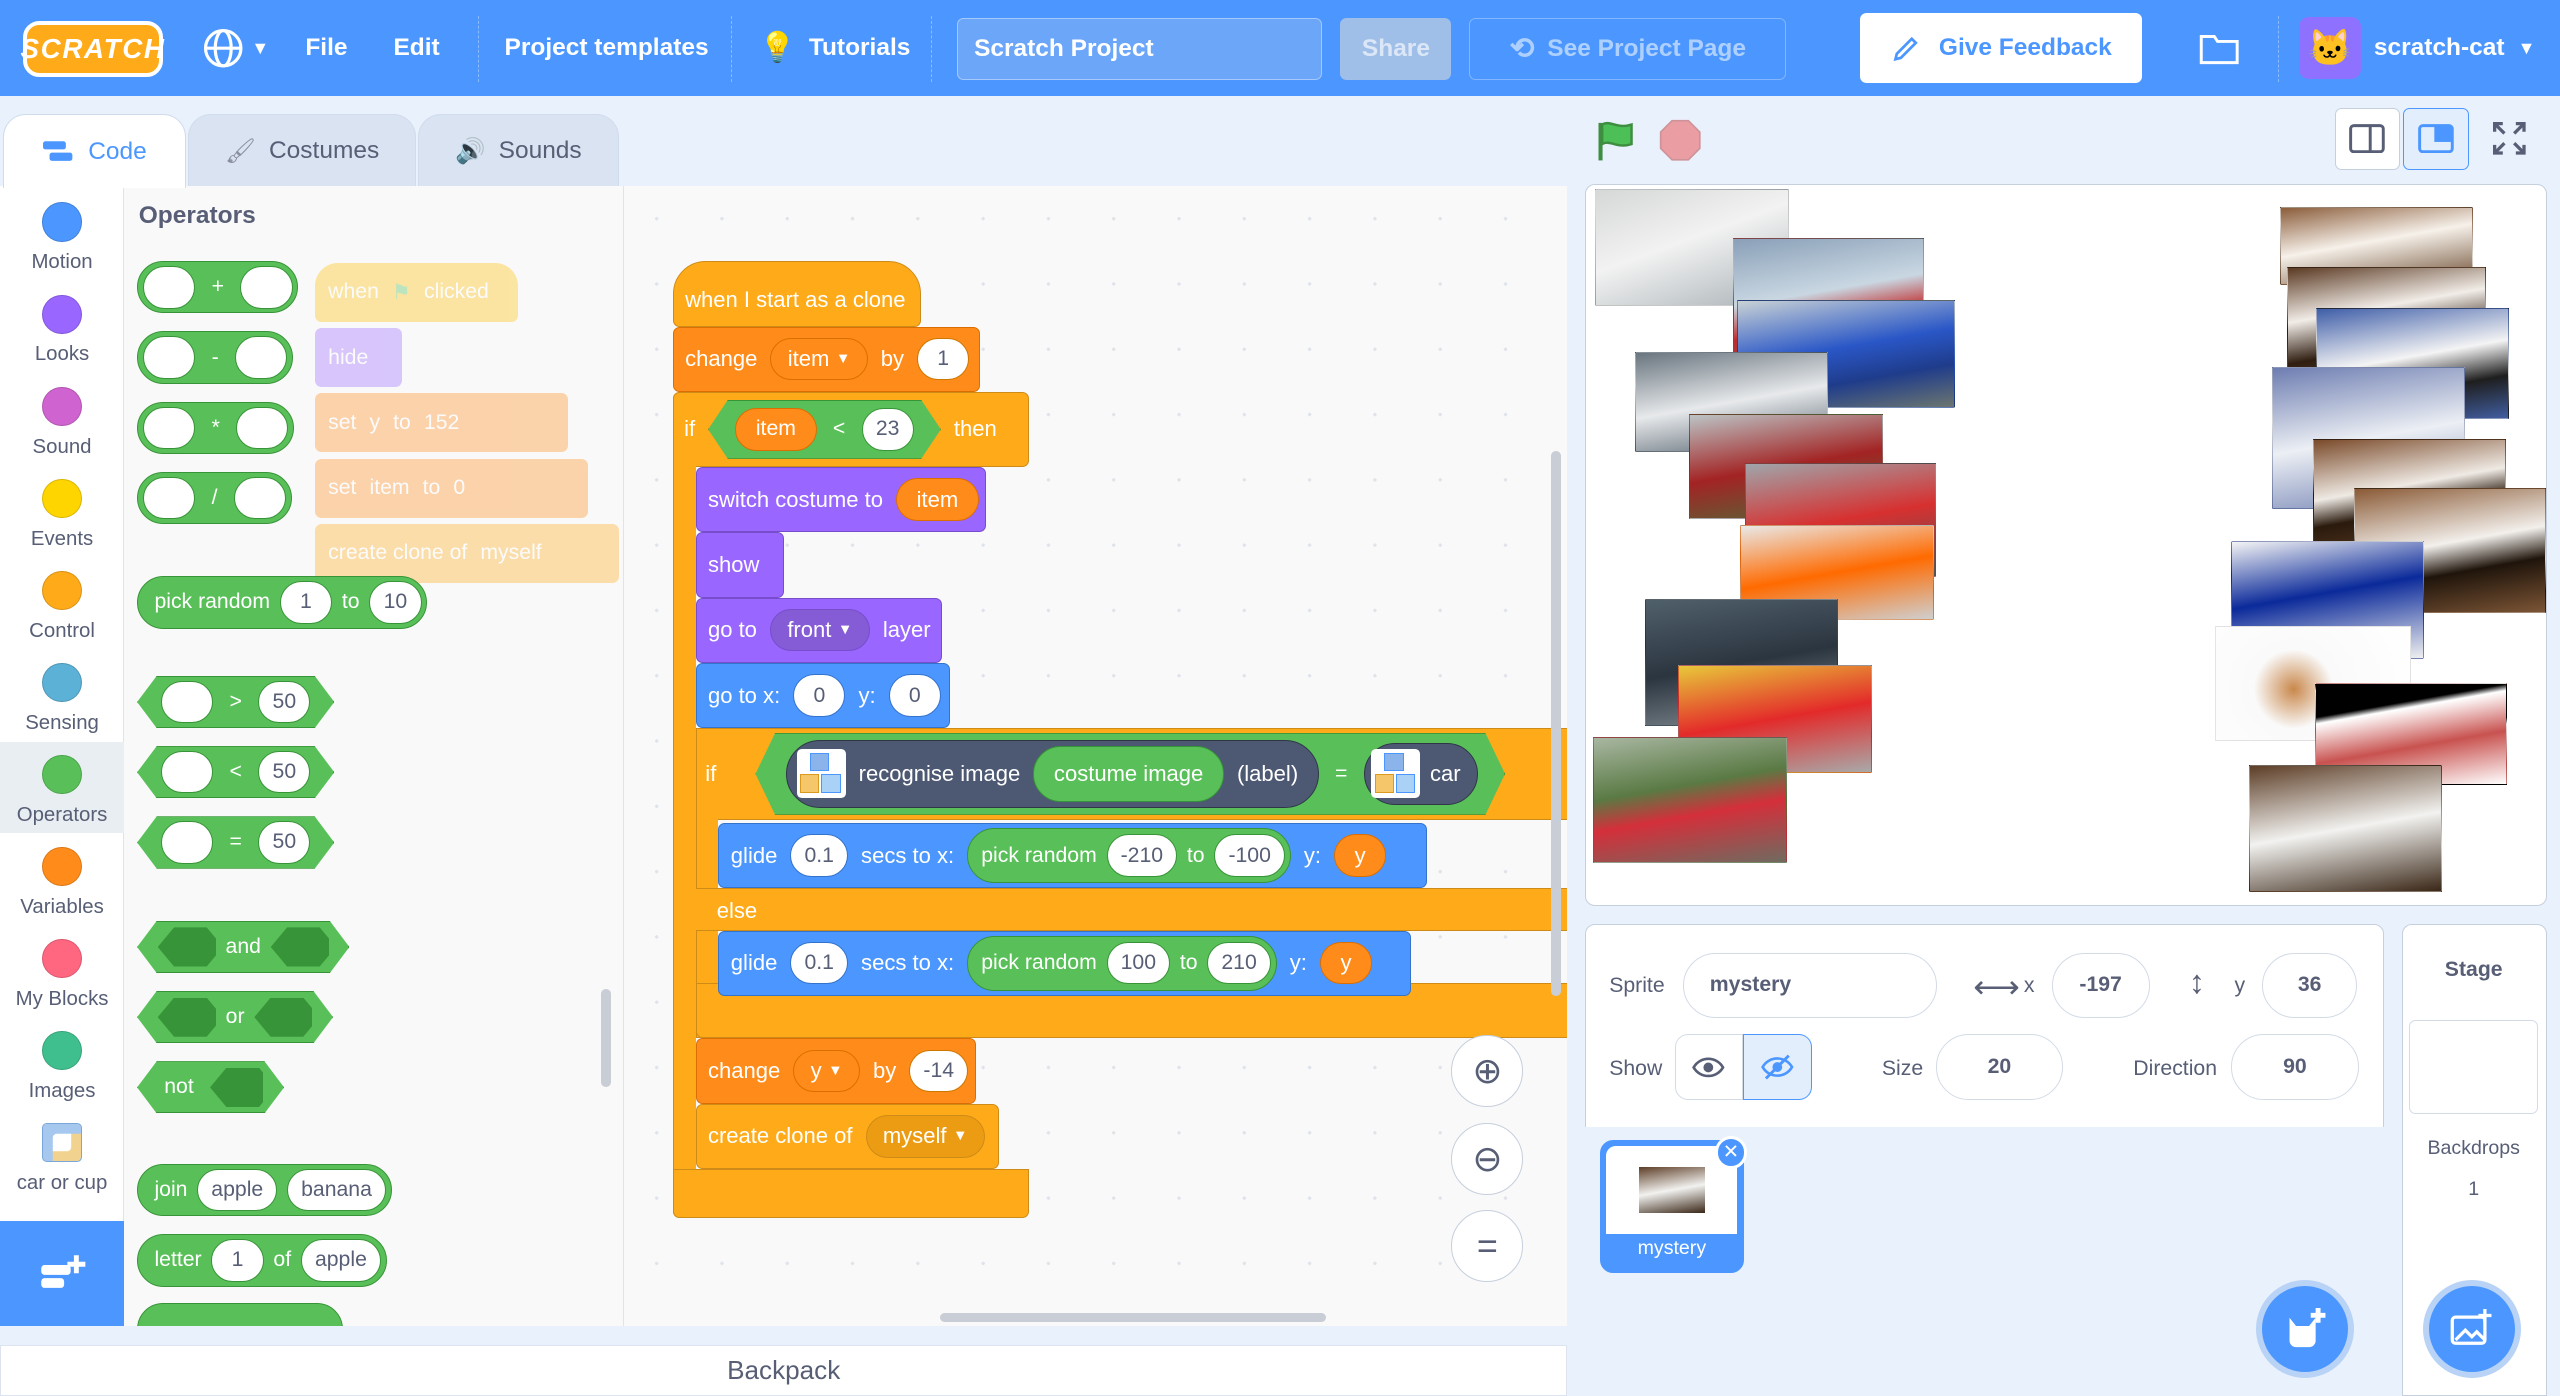 The image size is (2560, 1396). I want to click on compare-block: <50, so click(235, 772).